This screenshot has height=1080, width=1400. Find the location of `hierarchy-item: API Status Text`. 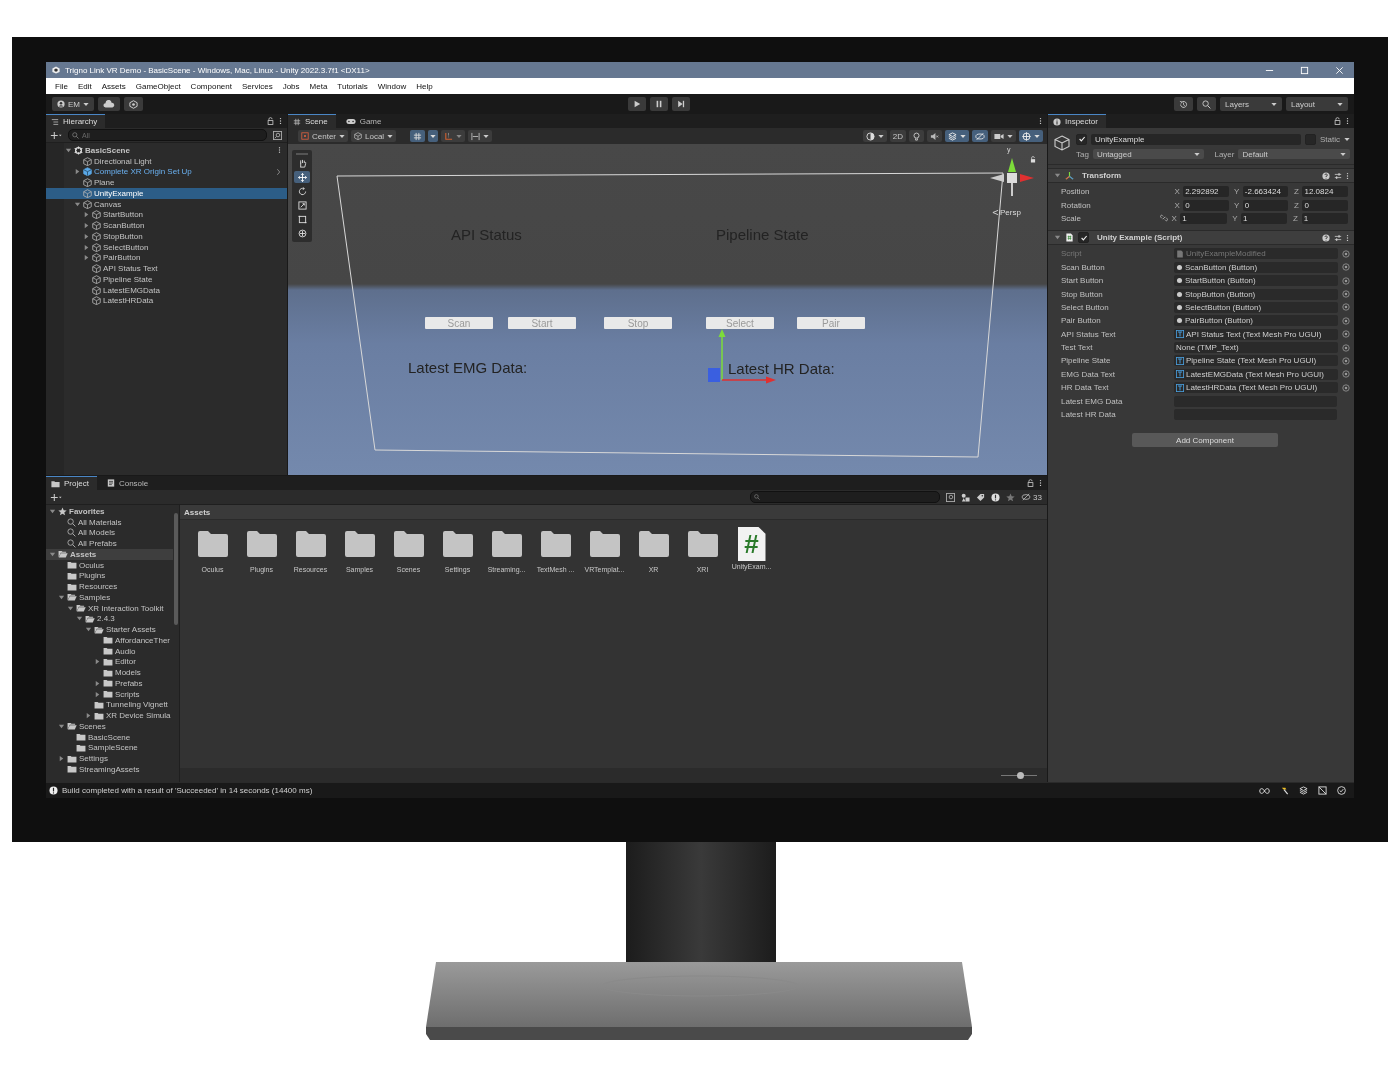

hierarchy-item: API Status Text is located at coordinates (166, 268).